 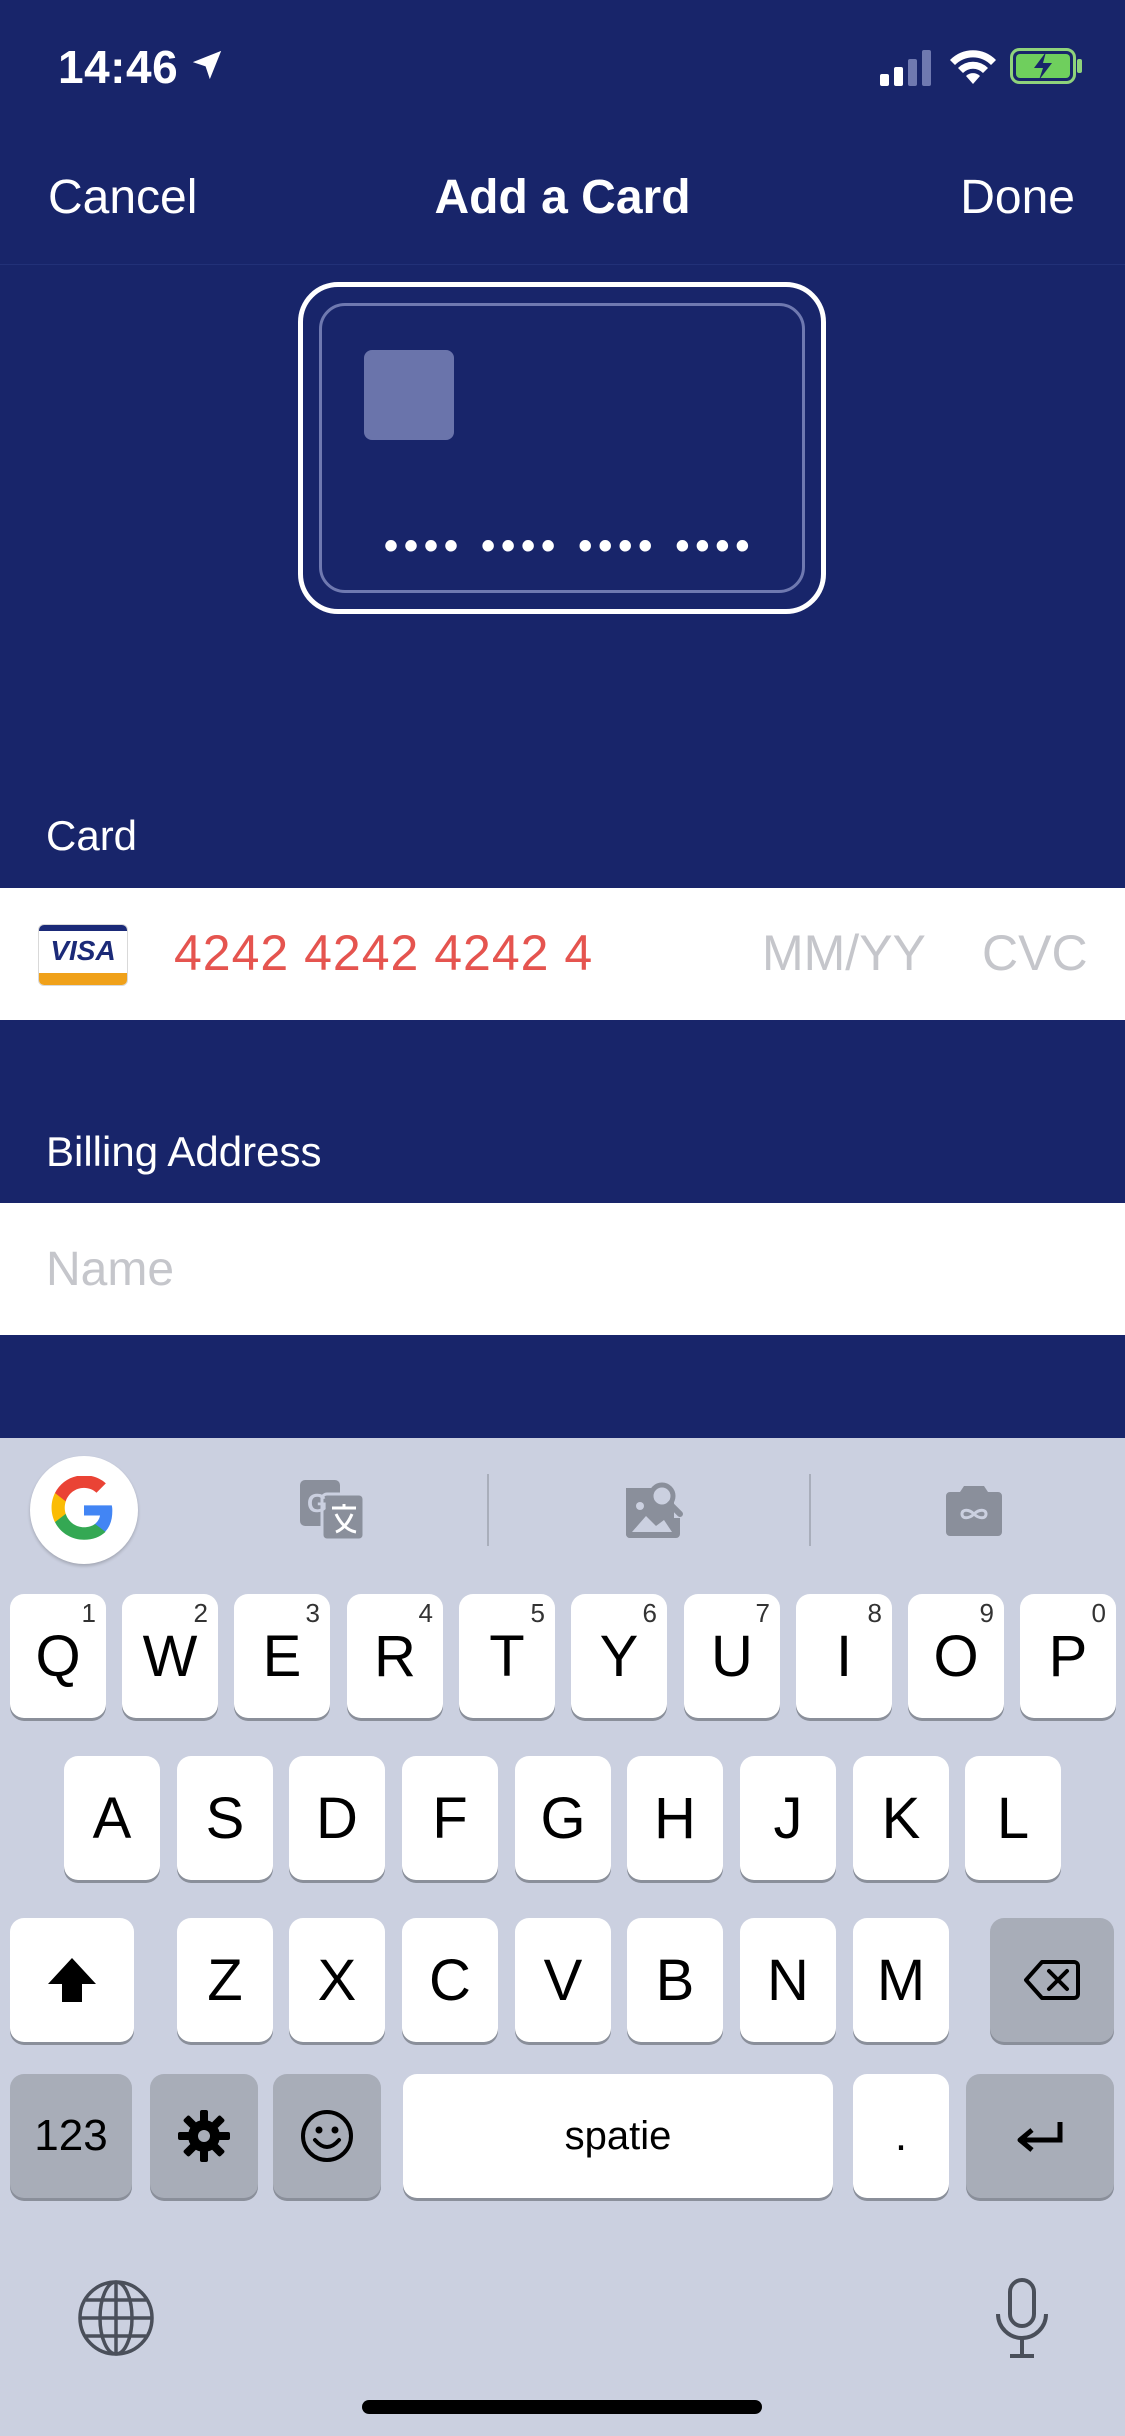 What do you see at coordinates (675, 1980) in the screenshot?
I see `key-b: B` at bounding box center [675, 1980].